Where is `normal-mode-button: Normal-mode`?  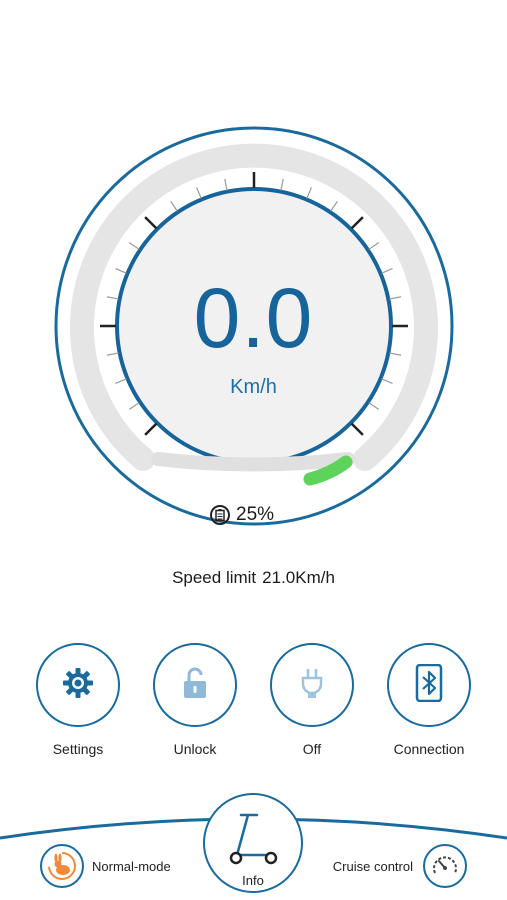
normal-mode-button: Normal-mode is located at coordinates (105, 866).